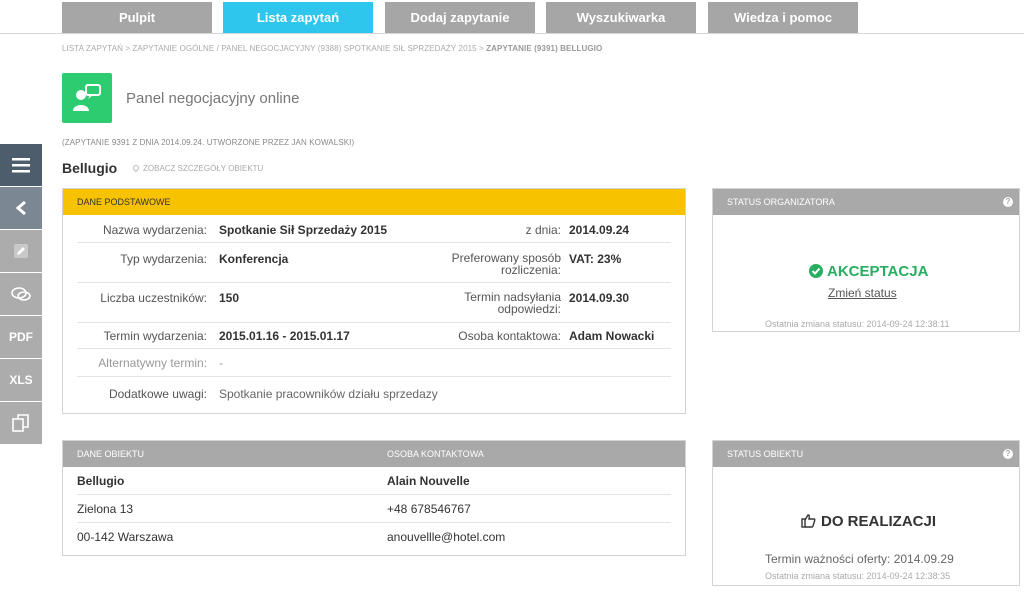 The image size is (1024, 592). Describe the element at coordinates (621, 18) in the screenshot. I see `tab-wyszukiwarka: Wyszukiwarka` at that location.